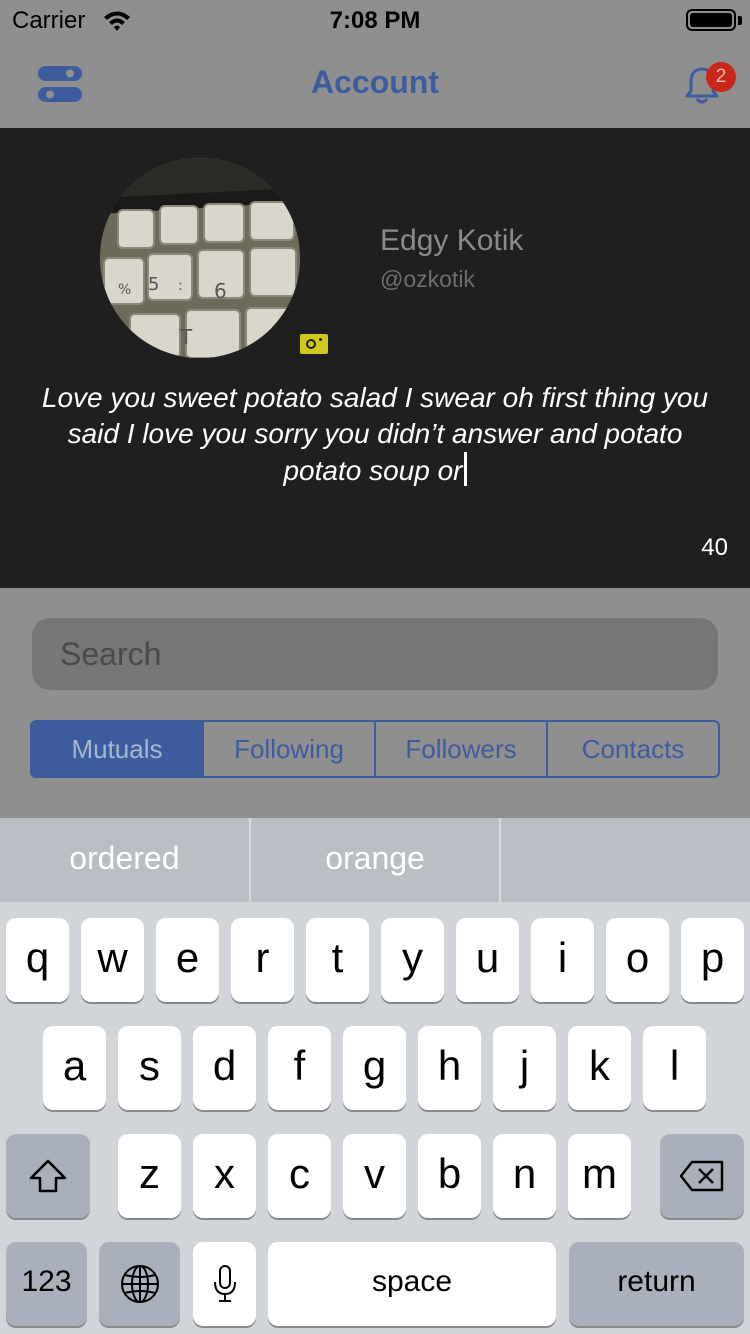 The width and height of the screenshot is (750, 1334). Describe the element at coordinates (186, 337) in the screenshot. I see `svg-text: T` at that location.